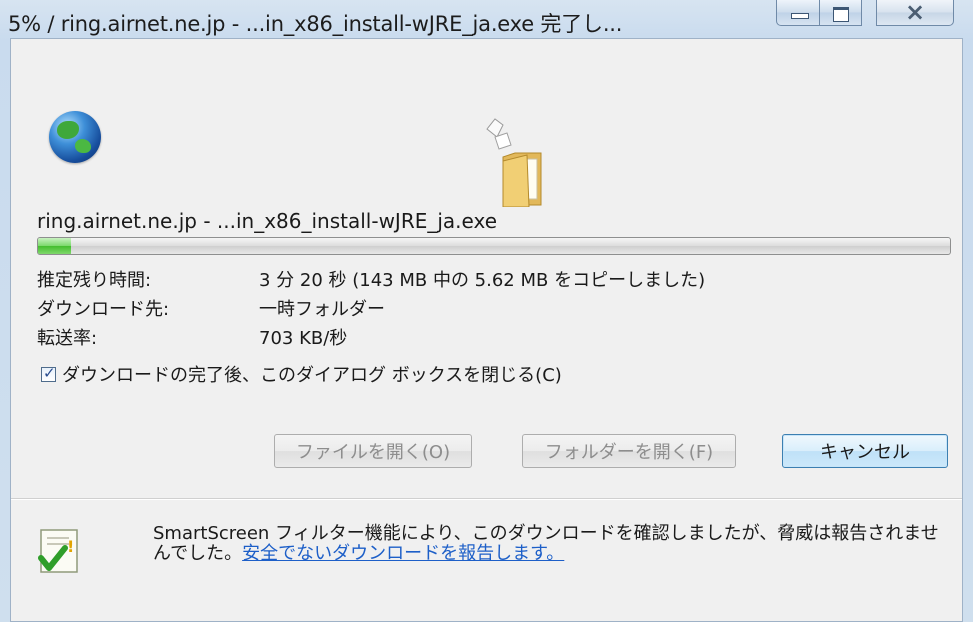 Image resolution: width=973 pixels, height=622 pixels. What do you see at coordinates (482, 280) in the screenshot?
I see `remaining-time-value: 3 分 20 秒 (143 MB 中の 5.62 MB をコピーしました)` at bounding box center [482, 280].